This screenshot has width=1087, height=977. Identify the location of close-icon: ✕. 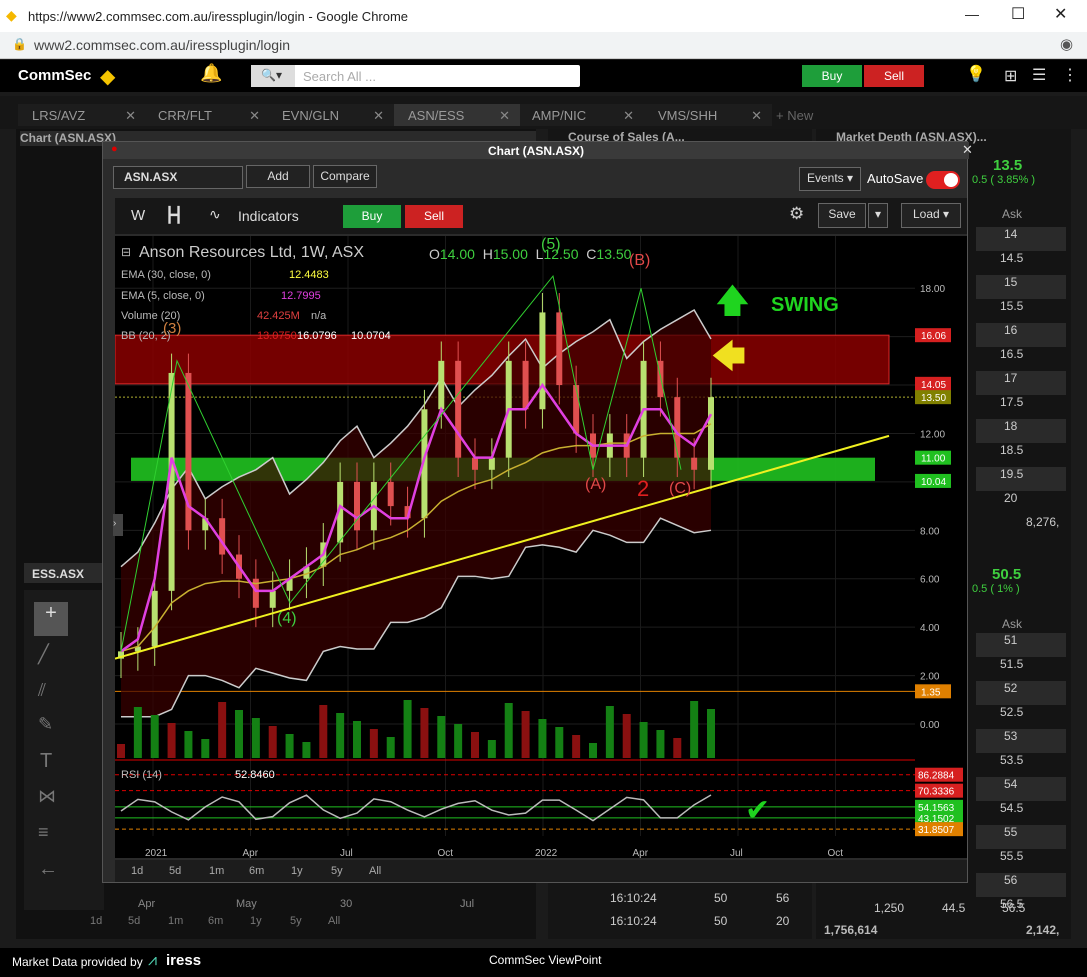
(1060, 14).